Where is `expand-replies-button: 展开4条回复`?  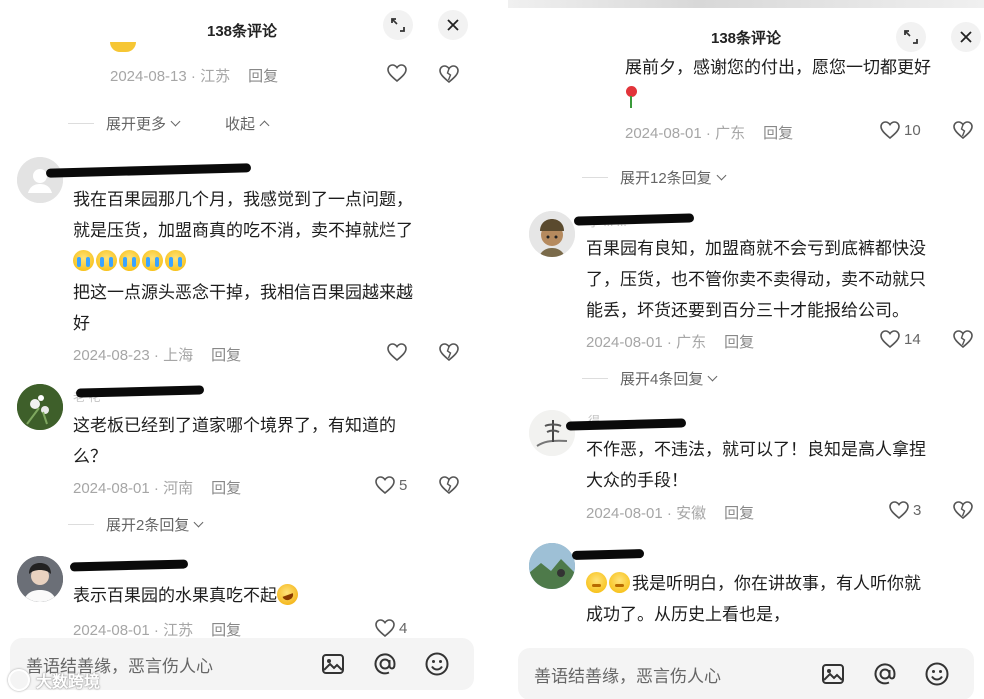
expand-replies-button: 展开4条回复 is located at coordinates (650, 378).